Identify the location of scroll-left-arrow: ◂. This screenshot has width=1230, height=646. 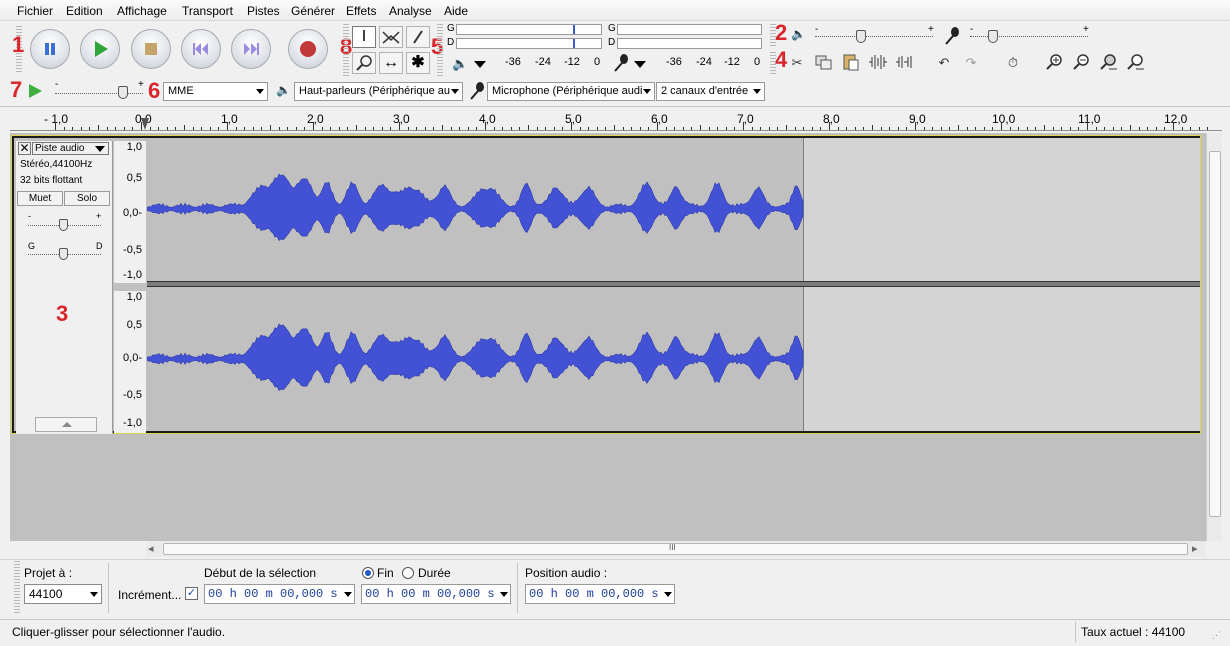
(151, 548).